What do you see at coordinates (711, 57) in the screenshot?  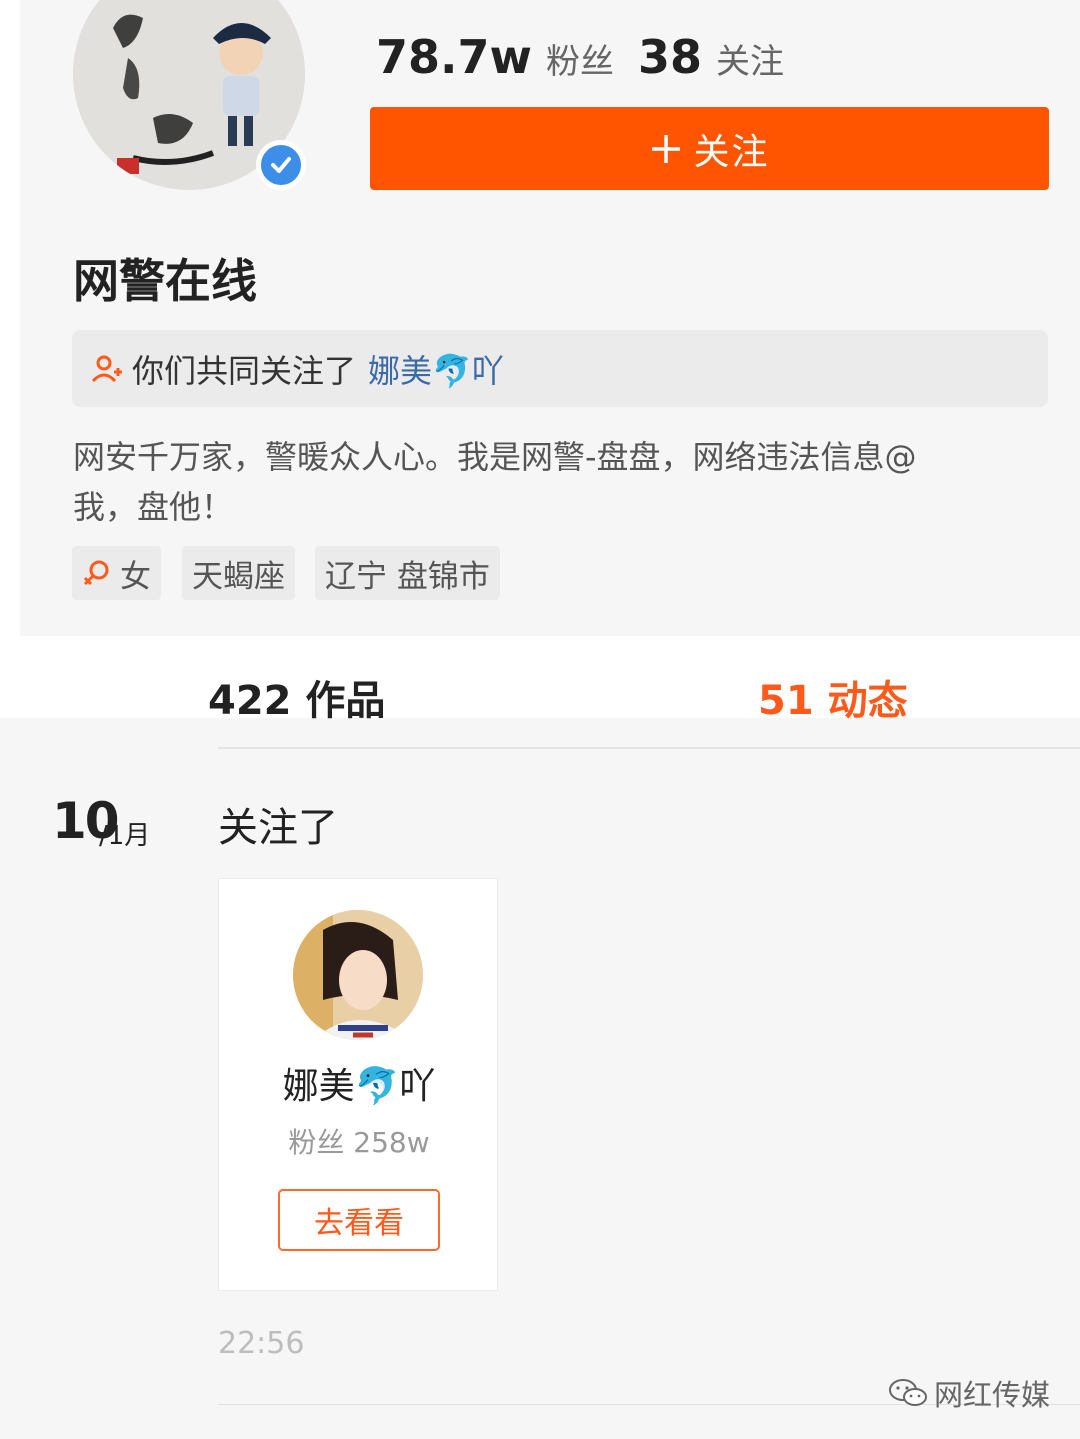 I see `following-stat: 38 关注` at bounding box center [711, 57].